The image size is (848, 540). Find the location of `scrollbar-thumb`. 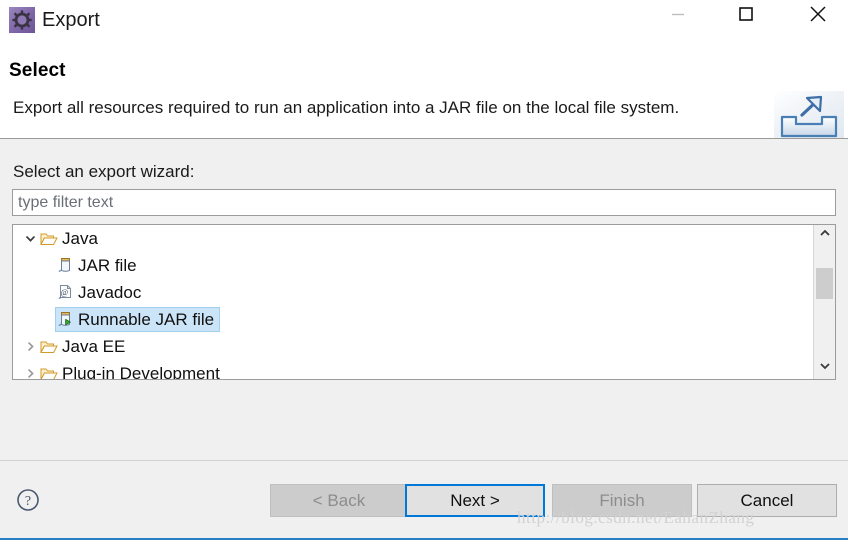

scrollbar-thumb is located at coordinates (824, 283).